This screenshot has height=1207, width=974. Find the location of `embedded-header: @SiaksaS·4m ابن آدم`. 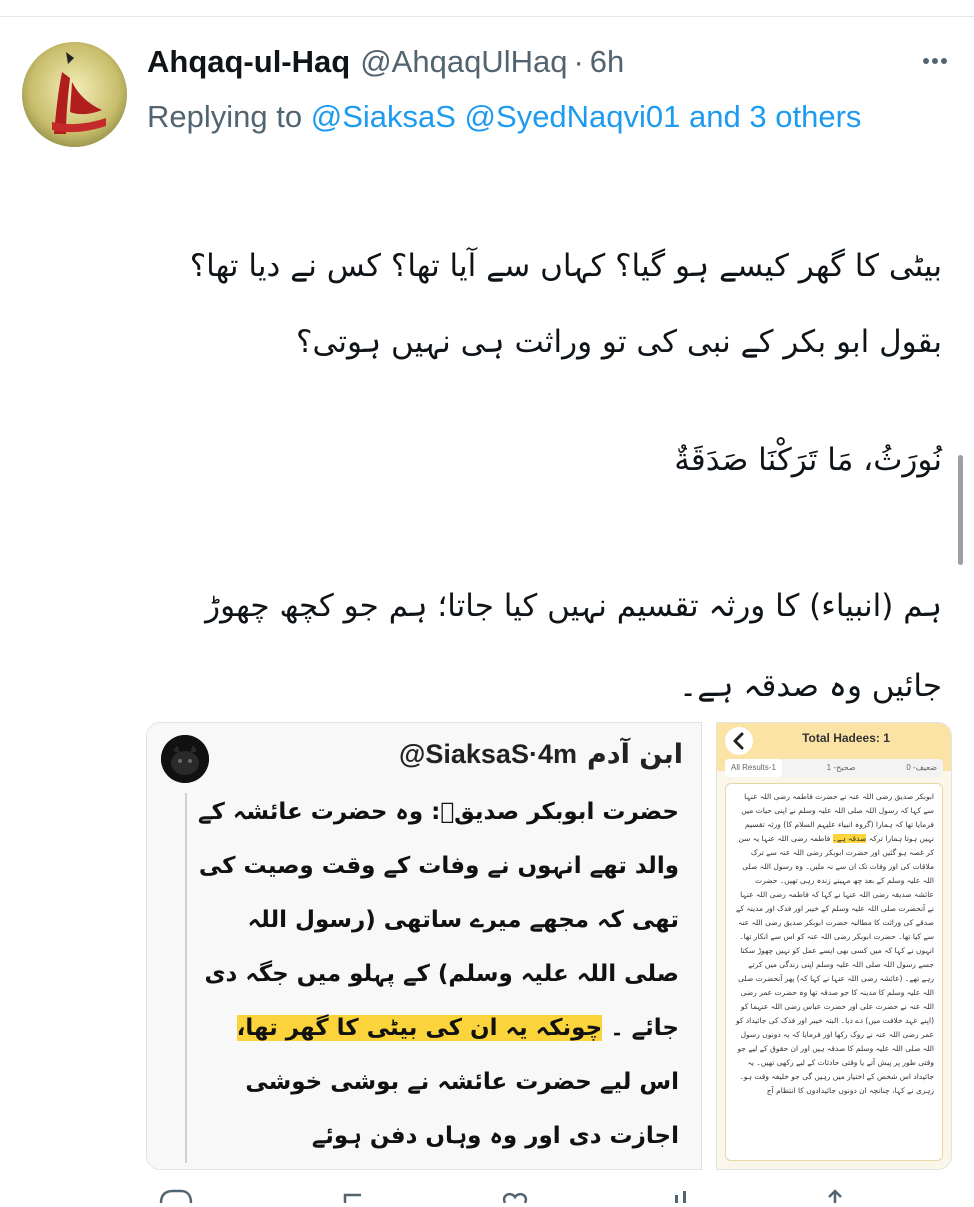

embedded-header: @SiaksaS·4m ابن آدم is located at coordinates (541, 754).